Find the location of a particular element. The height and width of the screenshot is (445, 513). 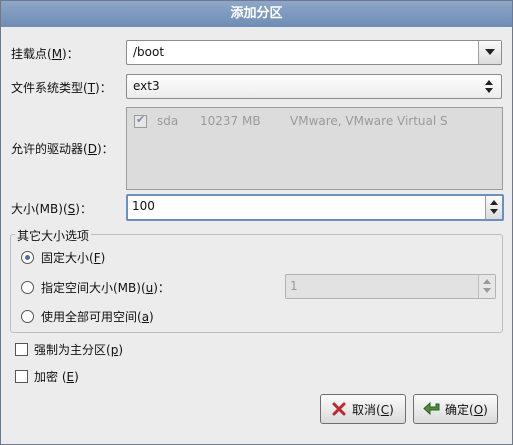

drive-checkbox: ✔ is located at coordinates (140, 120).